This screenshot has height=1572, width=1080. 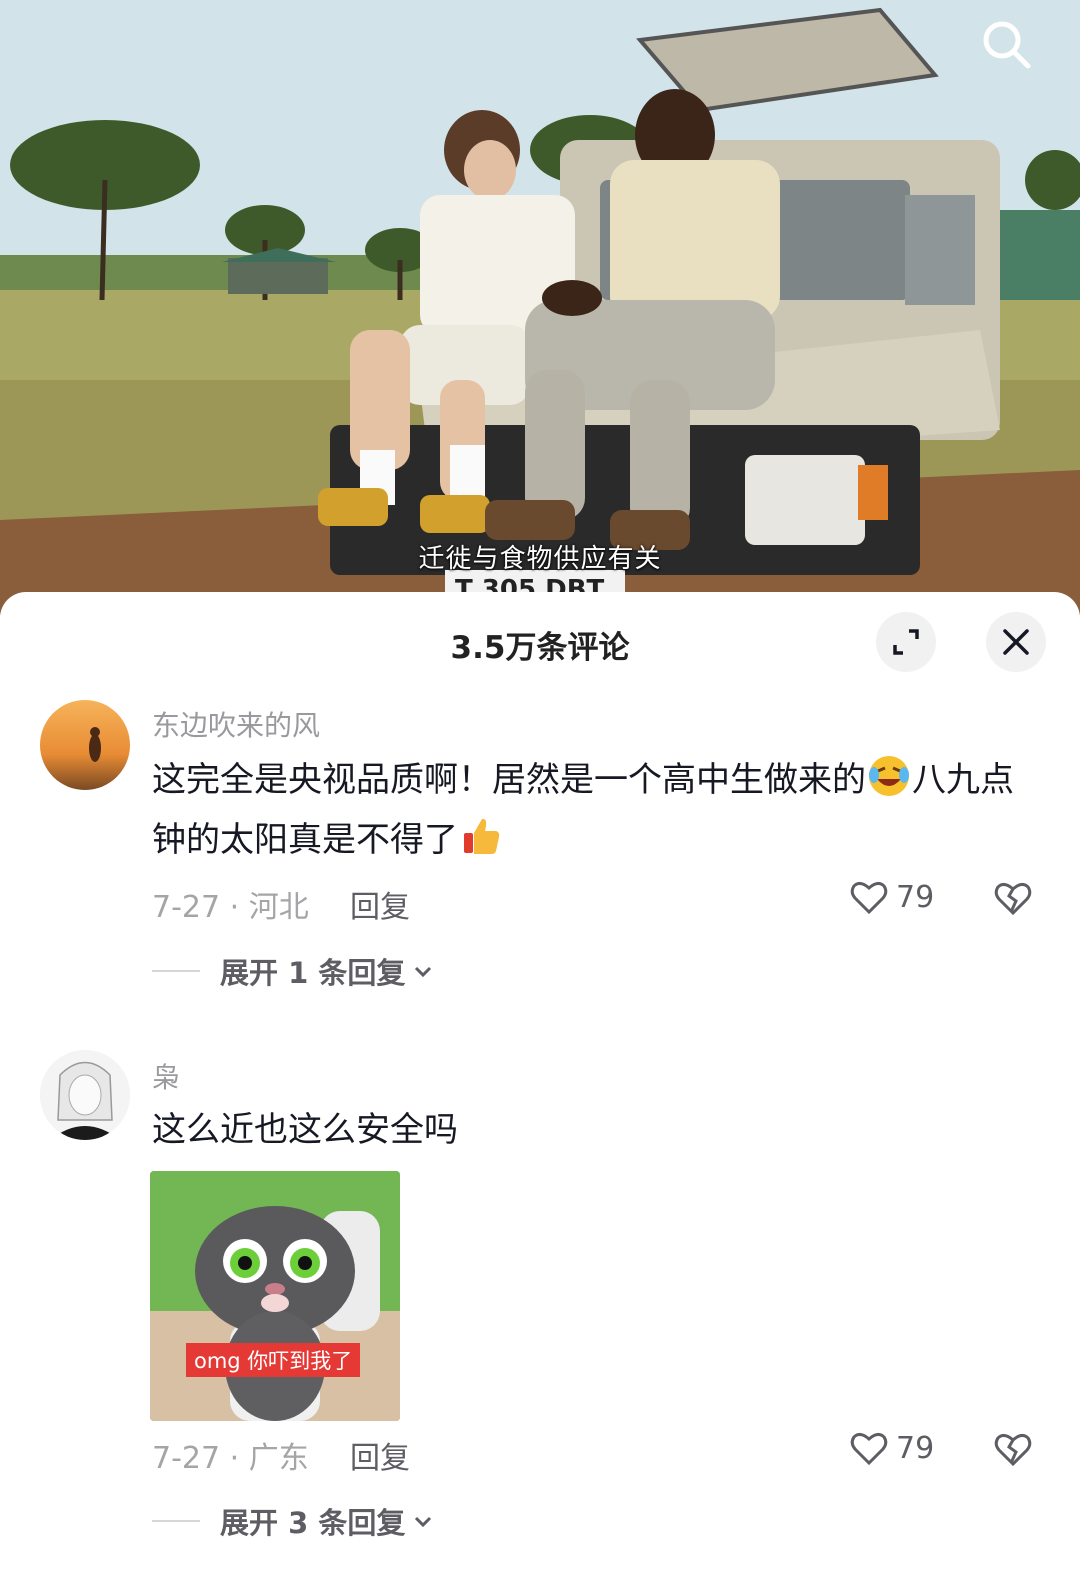 What do you see at coordinates (540, 559) in the screenshot?
I see `video-subtitle: 迁徙与食物供应有关` at bounding box center [540, 559].